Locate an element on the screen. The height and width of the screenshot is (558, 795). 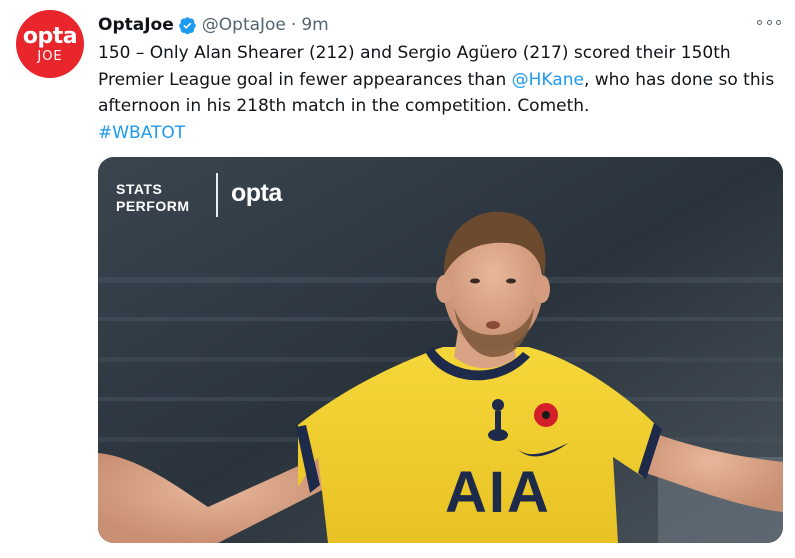
poppy-icon is located at coordinates (546, 415).